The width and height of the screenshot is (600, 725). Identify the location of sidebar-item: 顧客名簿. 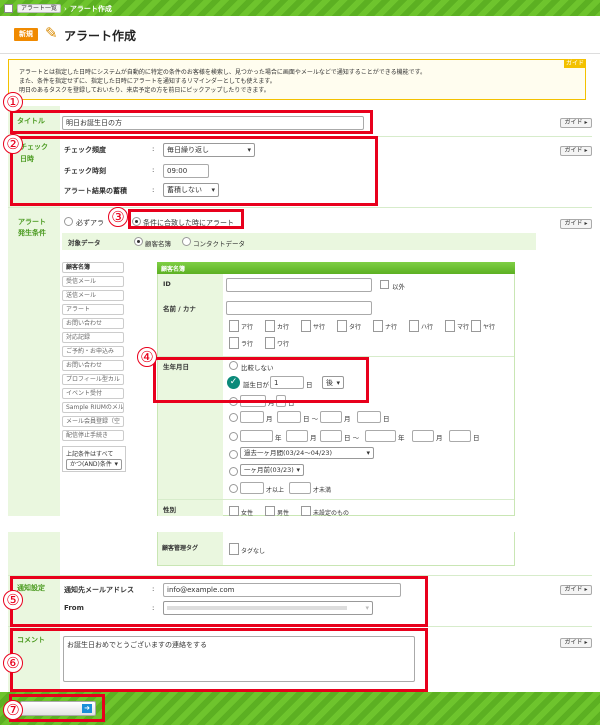
(93, 267).